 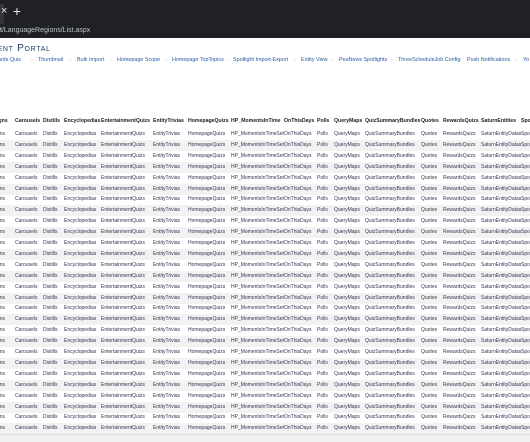 What do you see at coordinates (390, 341) in the screenshot?
I see `table-cell: QuizSummaryBundles` at bounding box center [390, 341].